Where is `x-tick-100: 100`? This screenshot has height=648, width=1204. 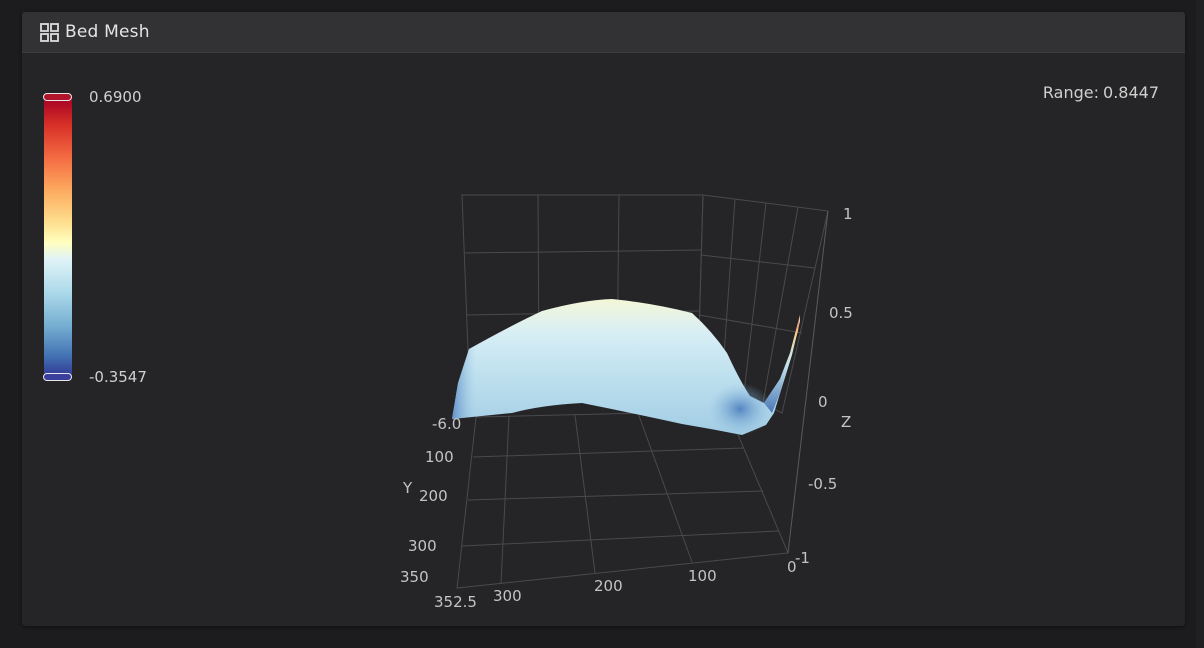 x-tick-100: 100 is located at coordinates (702, 576).